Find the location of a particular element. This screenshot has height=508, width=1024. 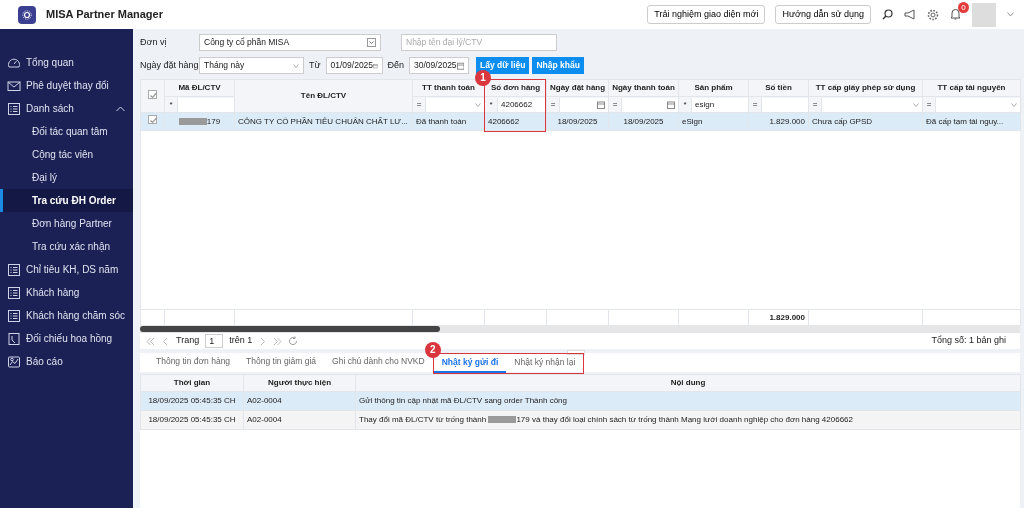

filter-field: esign is located at coordinates (719, 104).